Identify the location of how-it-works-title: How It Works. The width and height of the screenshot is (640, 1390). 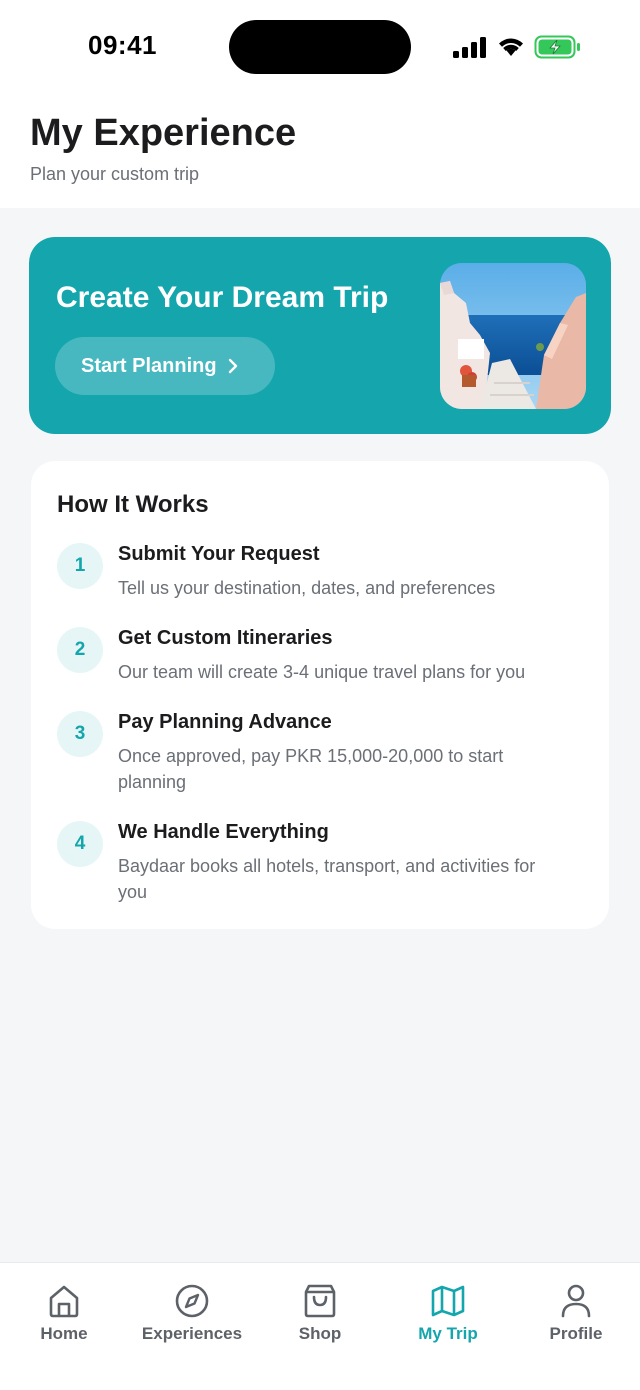
(133, 504).